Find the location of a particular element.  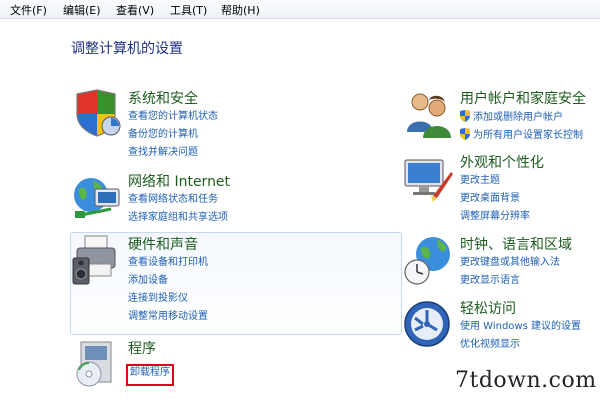

security-shield-icon is located at coordinates (98, 113).